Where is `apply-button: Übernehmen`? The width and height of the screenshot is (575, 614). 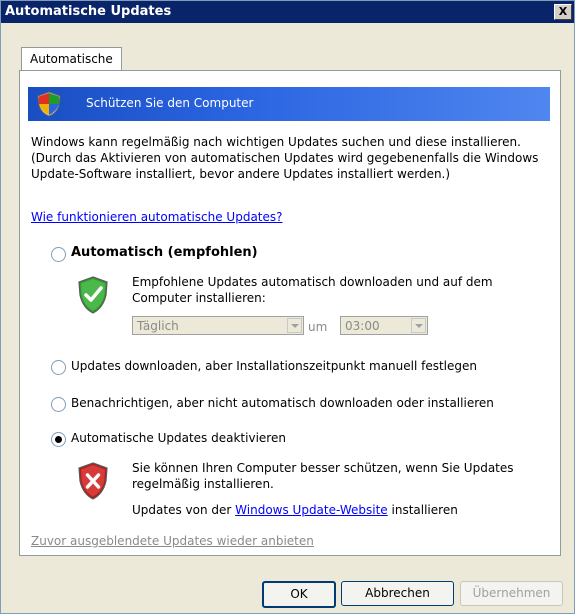 apply-button: Übernehmen is located at coordinates (511, 593).